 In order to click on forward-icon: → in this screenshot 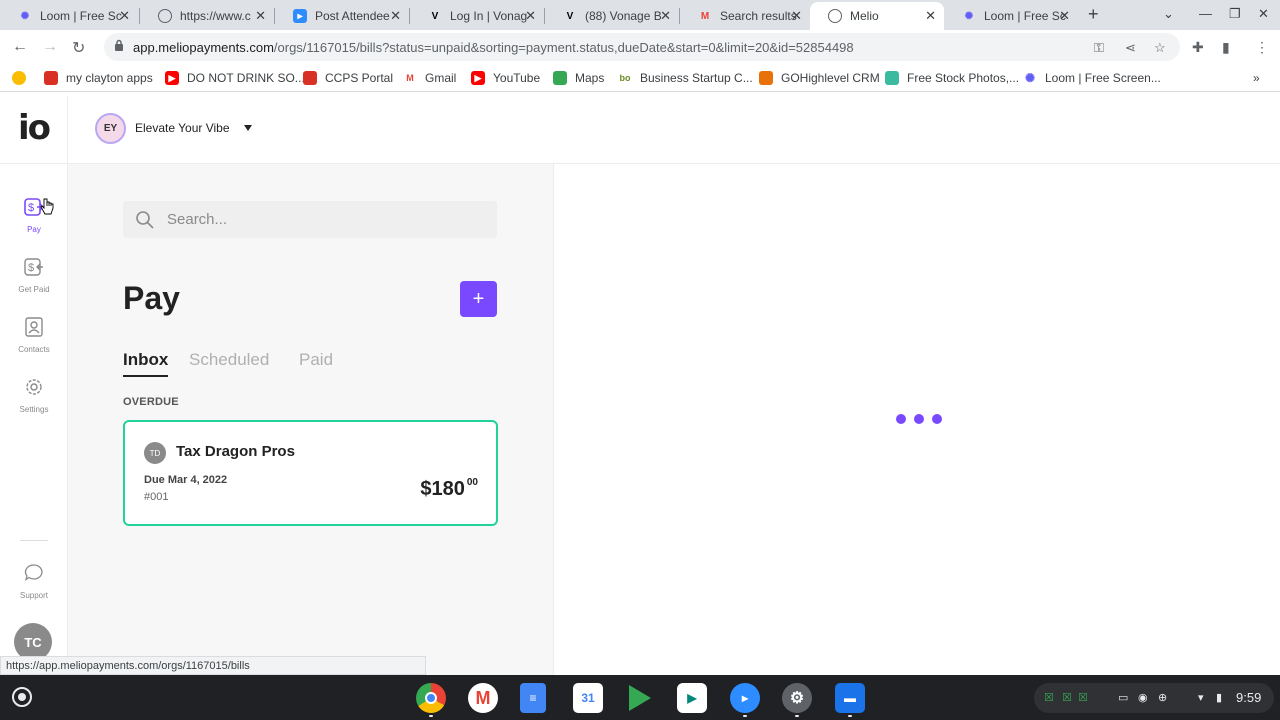, I will do `click(50, 47)`.